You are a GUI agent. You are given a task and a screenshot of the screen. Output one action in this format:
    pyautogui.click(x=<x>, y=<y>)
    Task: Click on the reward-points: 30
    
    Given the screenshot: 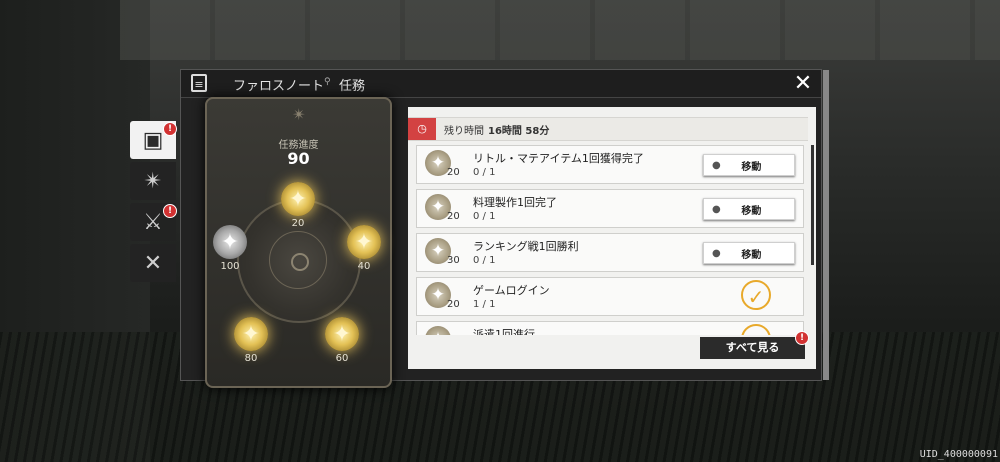 What is the action you would take?
    pyautogui.click(x=453, y=260)
    